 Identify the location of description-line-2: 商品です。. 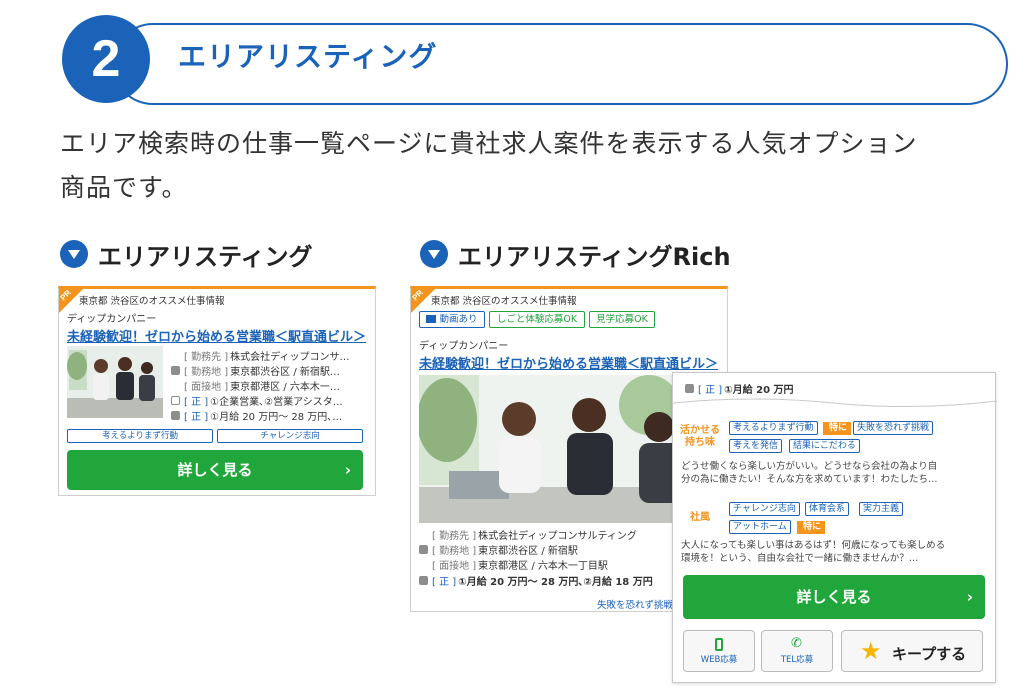
(124, 187).